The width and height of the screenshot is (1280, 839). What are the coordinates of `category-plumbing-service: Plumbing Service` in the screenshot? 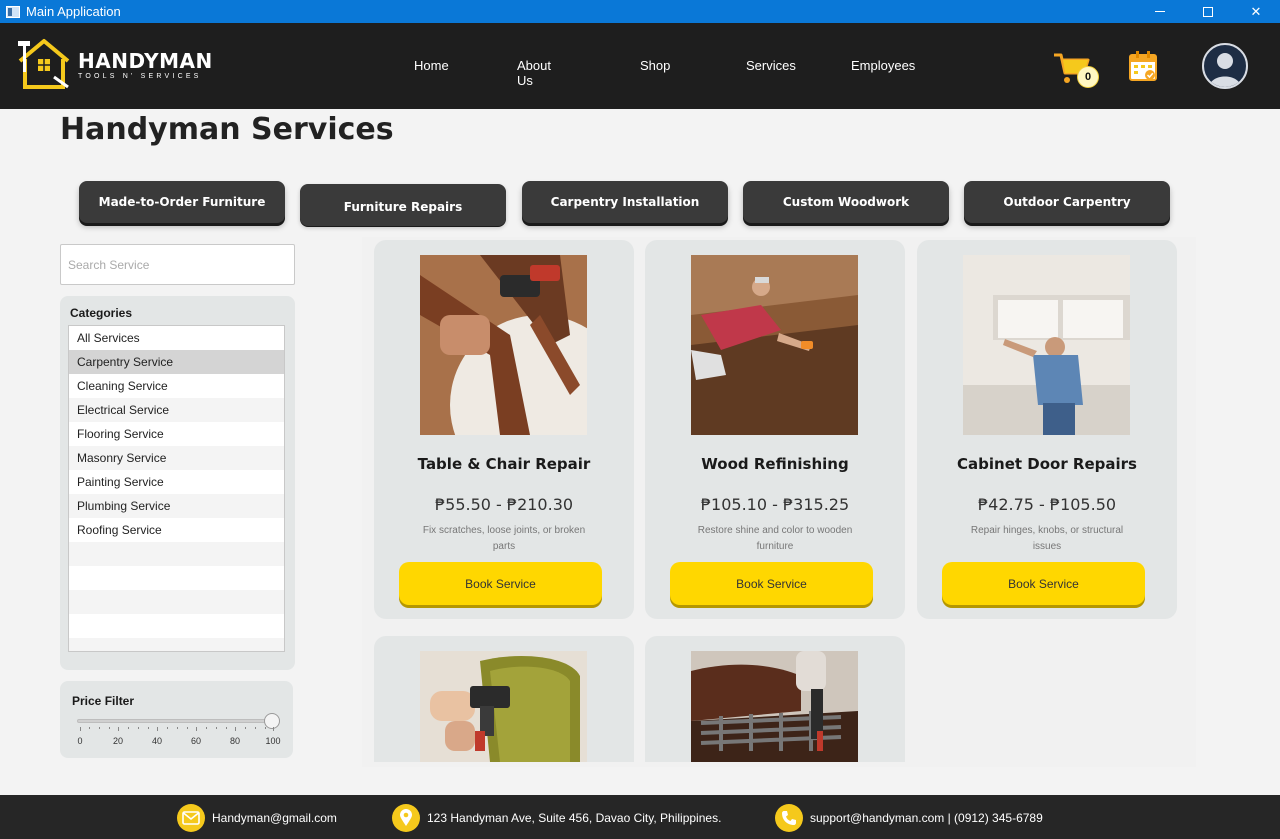 It's located at (176, 506).